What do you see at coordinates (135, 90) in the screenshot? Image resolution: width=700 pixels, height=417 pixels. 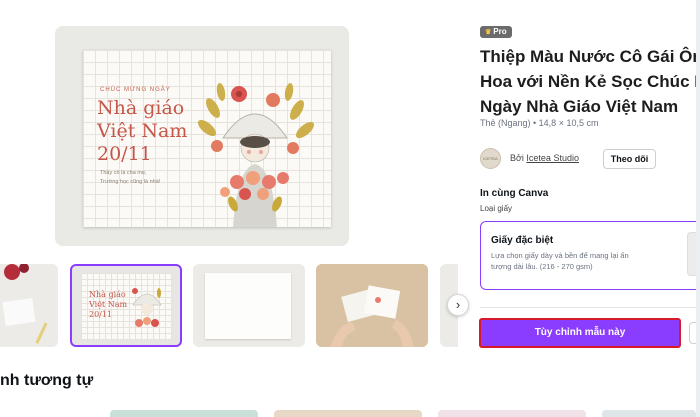 I see `card-small-title: CHÚC MỪNG NGÀY` at bounding box center [135, 90].